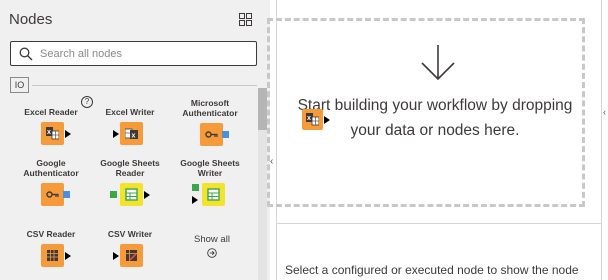  What do you see at coordinates (601, 140) in the screenshot?
I see `right-panel-divider` at bounding box center [601, 140].